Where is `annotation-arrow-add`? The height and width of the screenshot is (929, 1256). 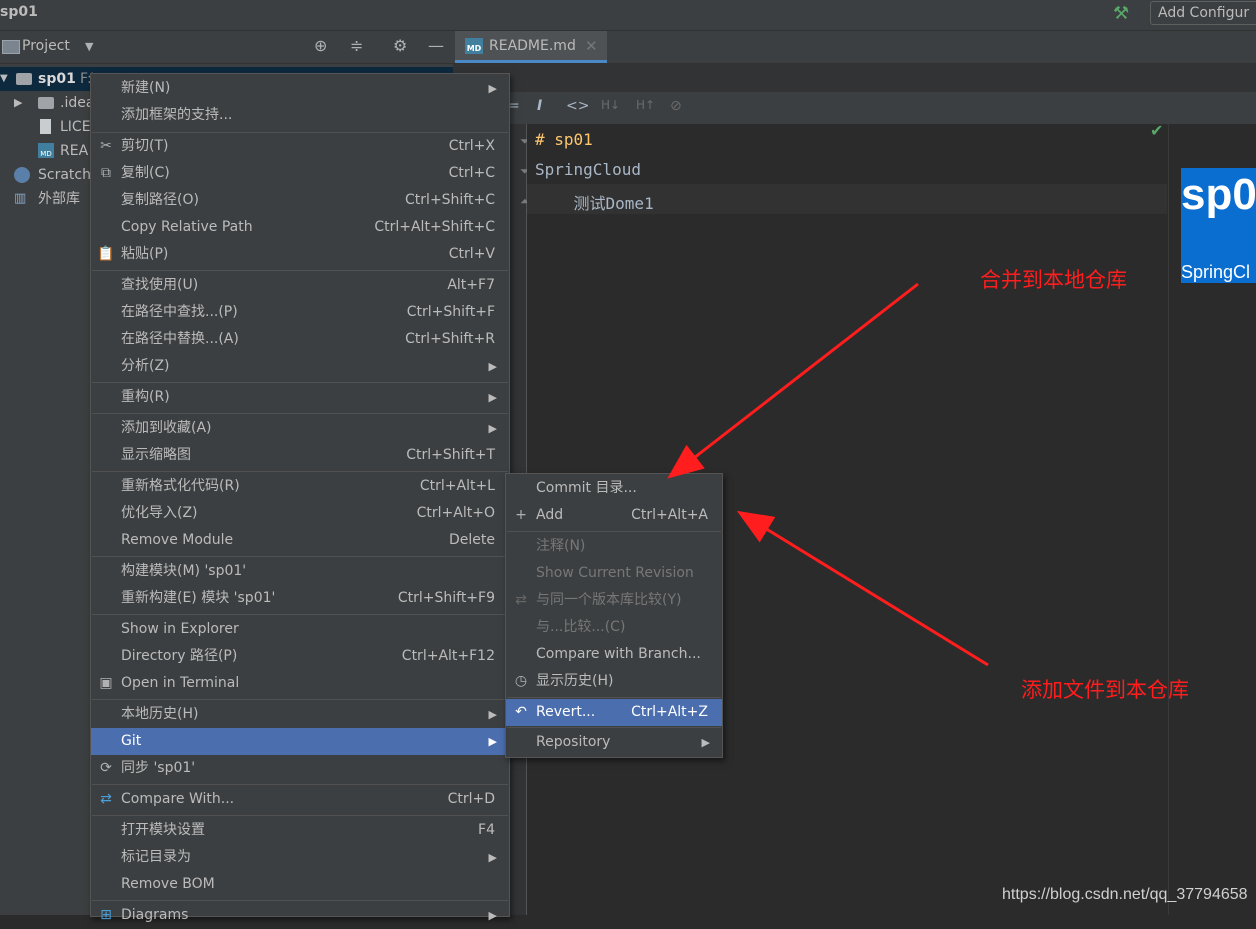 annotation-arrow-add is located at coordinates (862, 588).